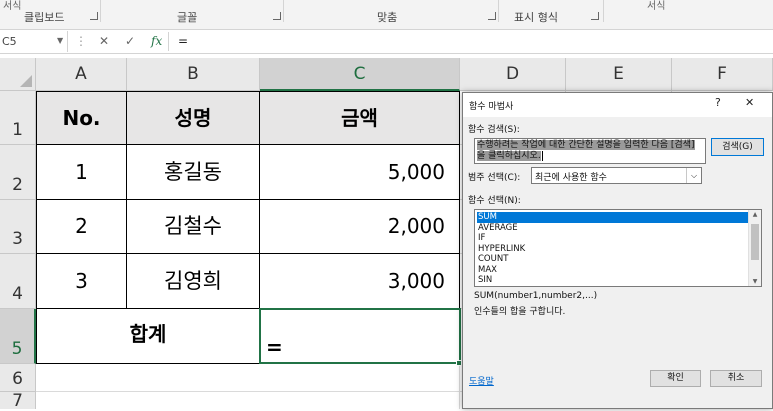 Image resolution: width=773 pixels, height=411 pixels. I want to click on formula-divider, so click(168, 41).